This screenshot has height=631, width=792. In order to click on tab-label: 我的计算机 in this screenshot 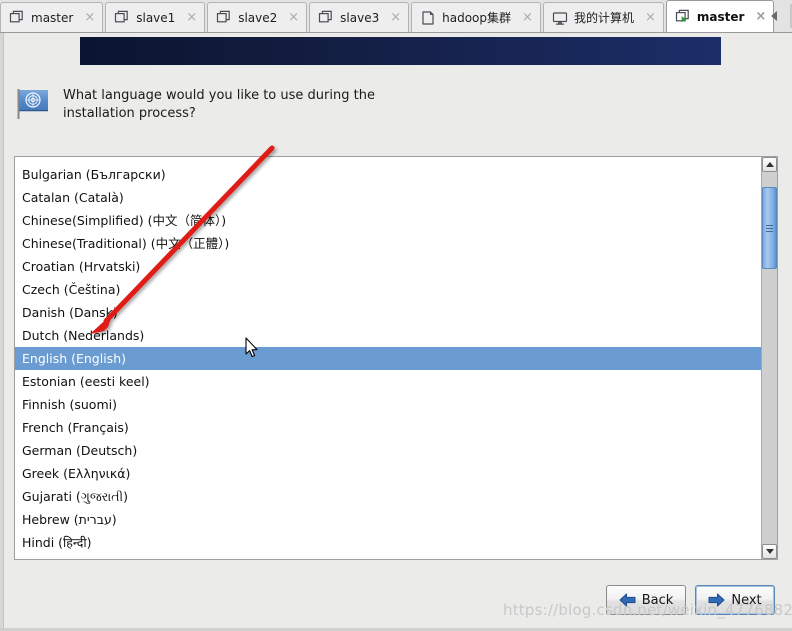, I will do `click(603, 18)`.